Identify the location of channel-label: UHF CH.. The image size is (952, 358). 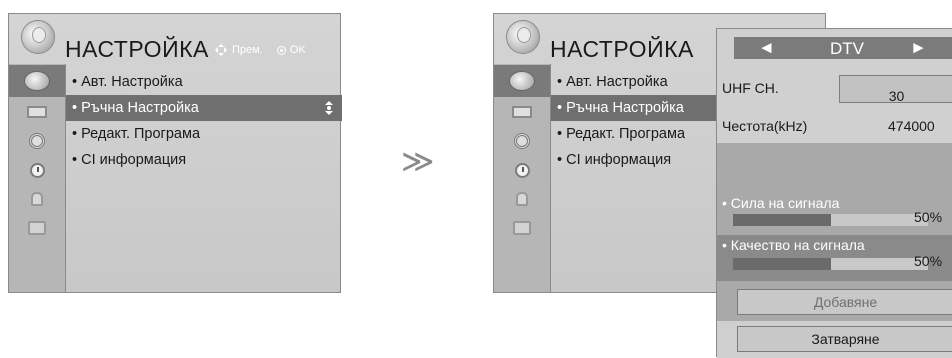
(750, 88).